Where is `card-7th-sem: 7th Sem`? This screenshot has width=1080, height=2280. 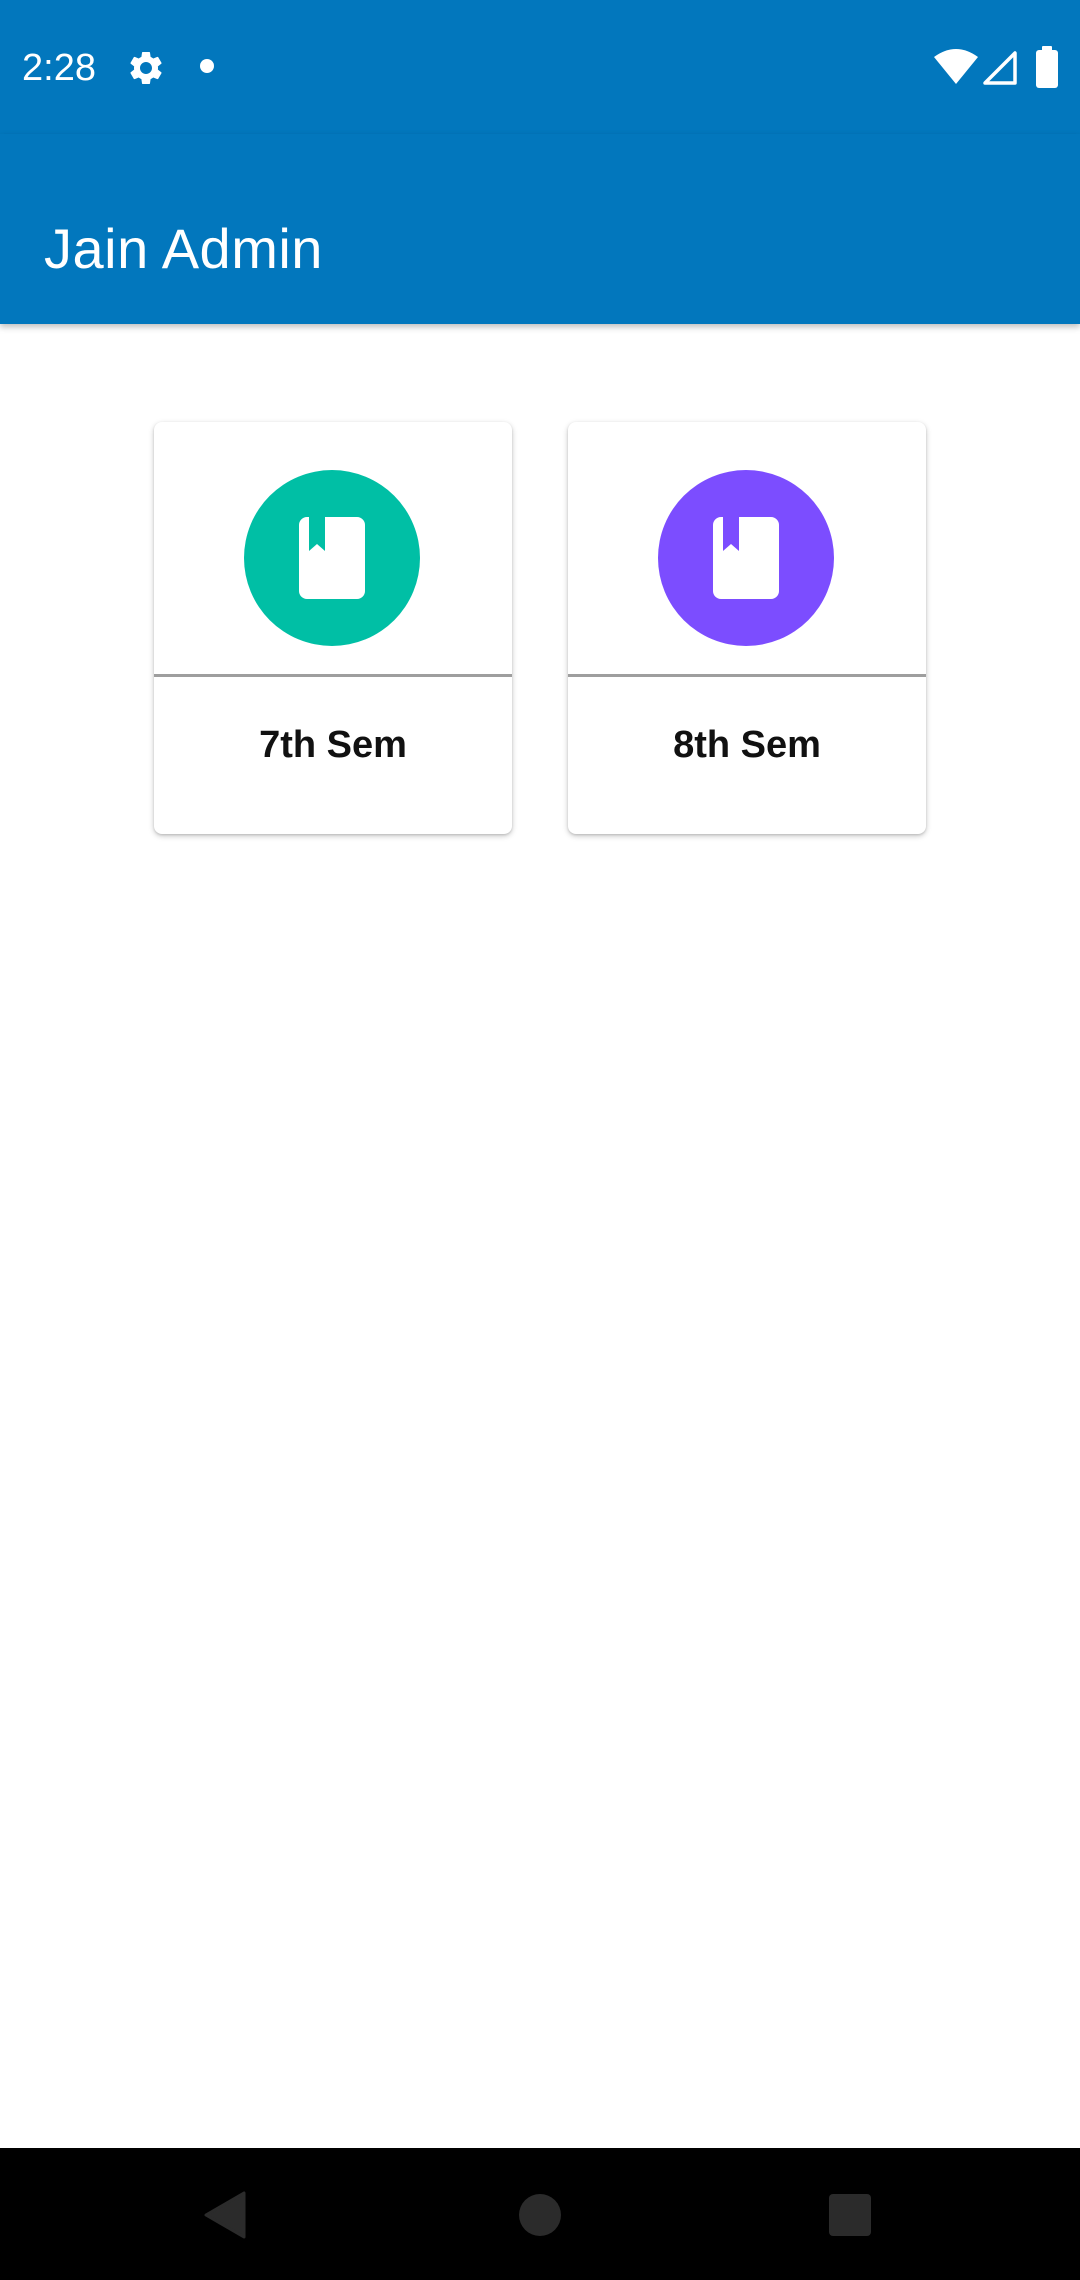 card-7th-sem: 7th Sem is located at coordinates (333, 628).